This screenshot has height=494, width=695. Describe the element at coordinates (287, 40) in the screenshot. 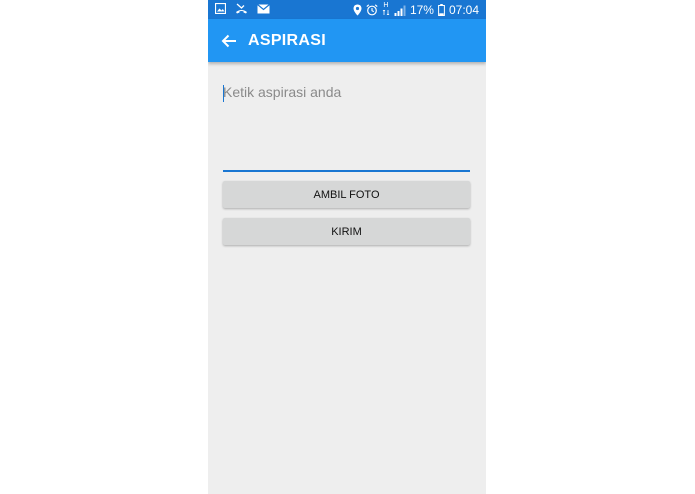

I see `page-title: ASPIRASI` at that location.